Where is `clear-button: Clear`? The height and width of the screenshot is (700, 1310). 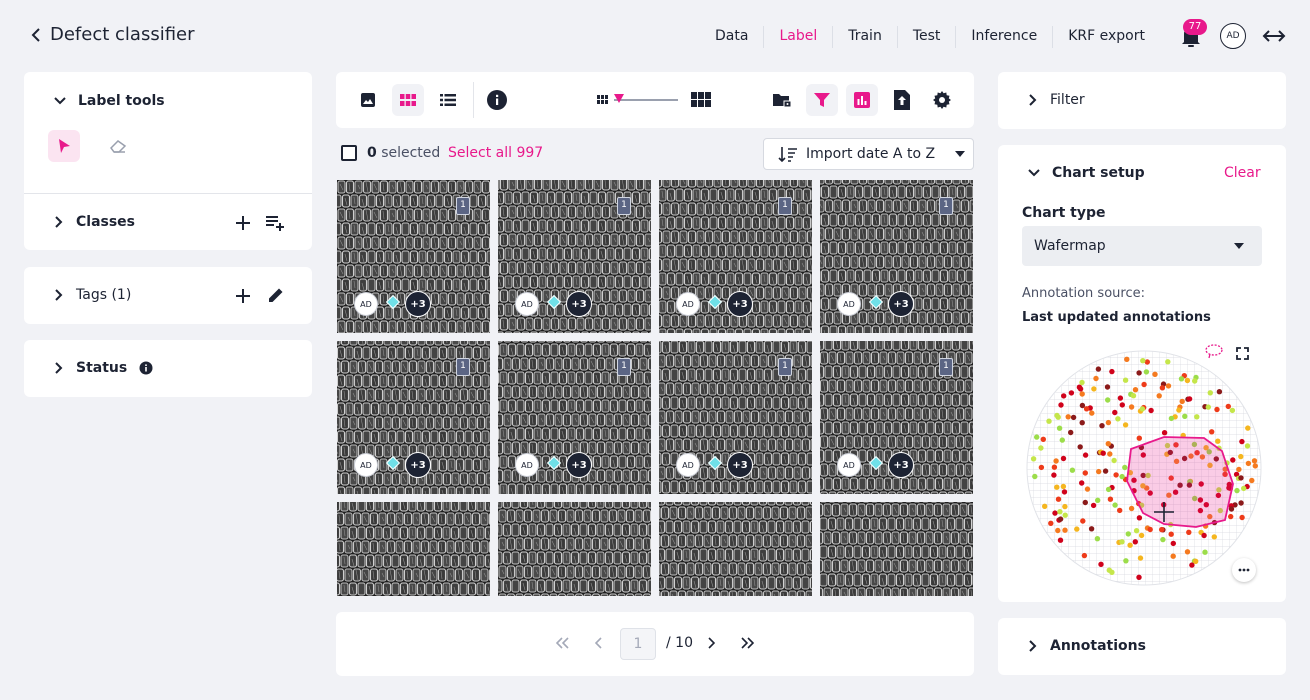
clear-button: Clear is located at coordinates (1242, 173).